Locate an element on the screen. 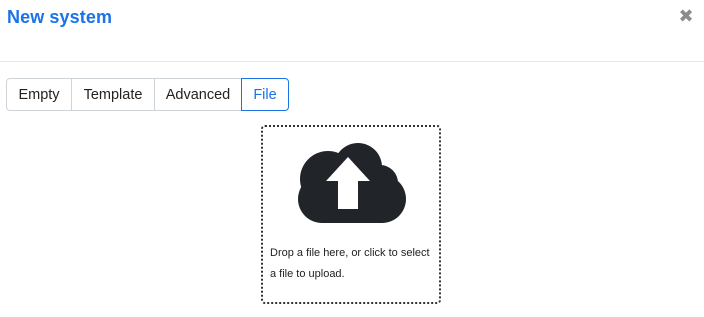 The image size is (704, 317). tab-template: Template is located at coordinates (113, 94).